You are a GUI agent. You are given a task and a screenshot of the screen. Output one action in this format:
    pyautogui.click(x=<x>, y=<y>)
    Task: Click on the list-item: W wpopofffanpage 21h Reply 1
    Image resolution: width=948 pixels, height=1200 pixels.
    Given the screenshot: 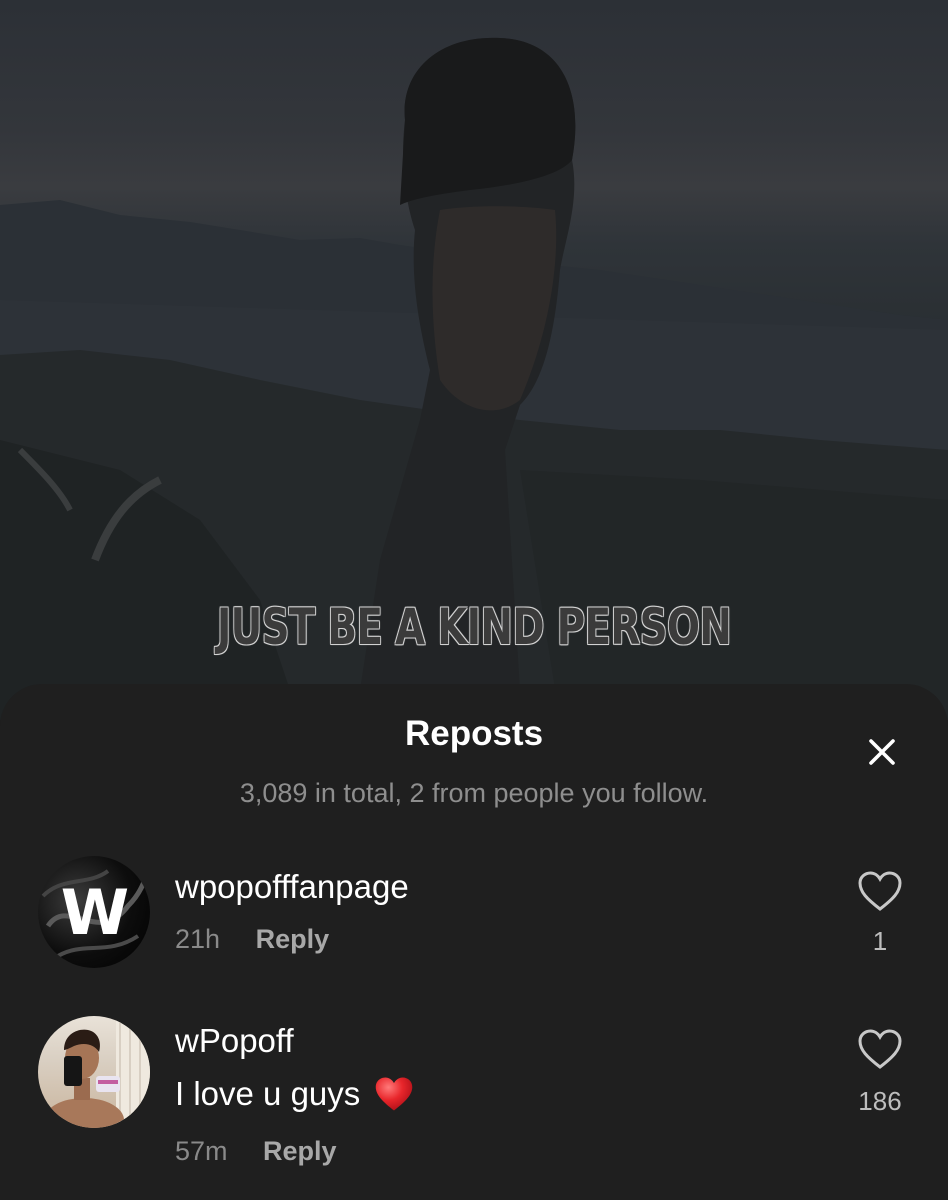 What is the action you would take?
    pyautogui.click(x=474, y=914)
    